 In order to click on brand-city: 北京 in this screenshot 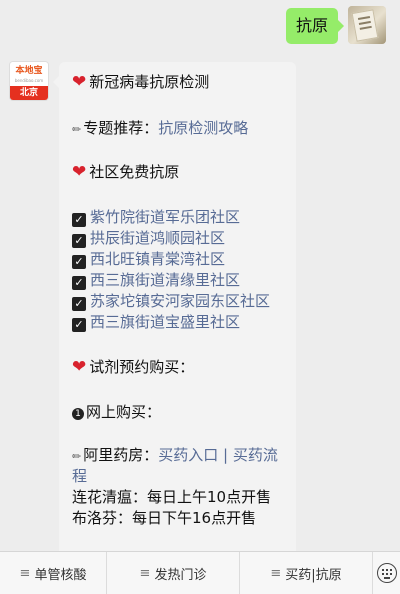, I will do `click(29, 93)`.